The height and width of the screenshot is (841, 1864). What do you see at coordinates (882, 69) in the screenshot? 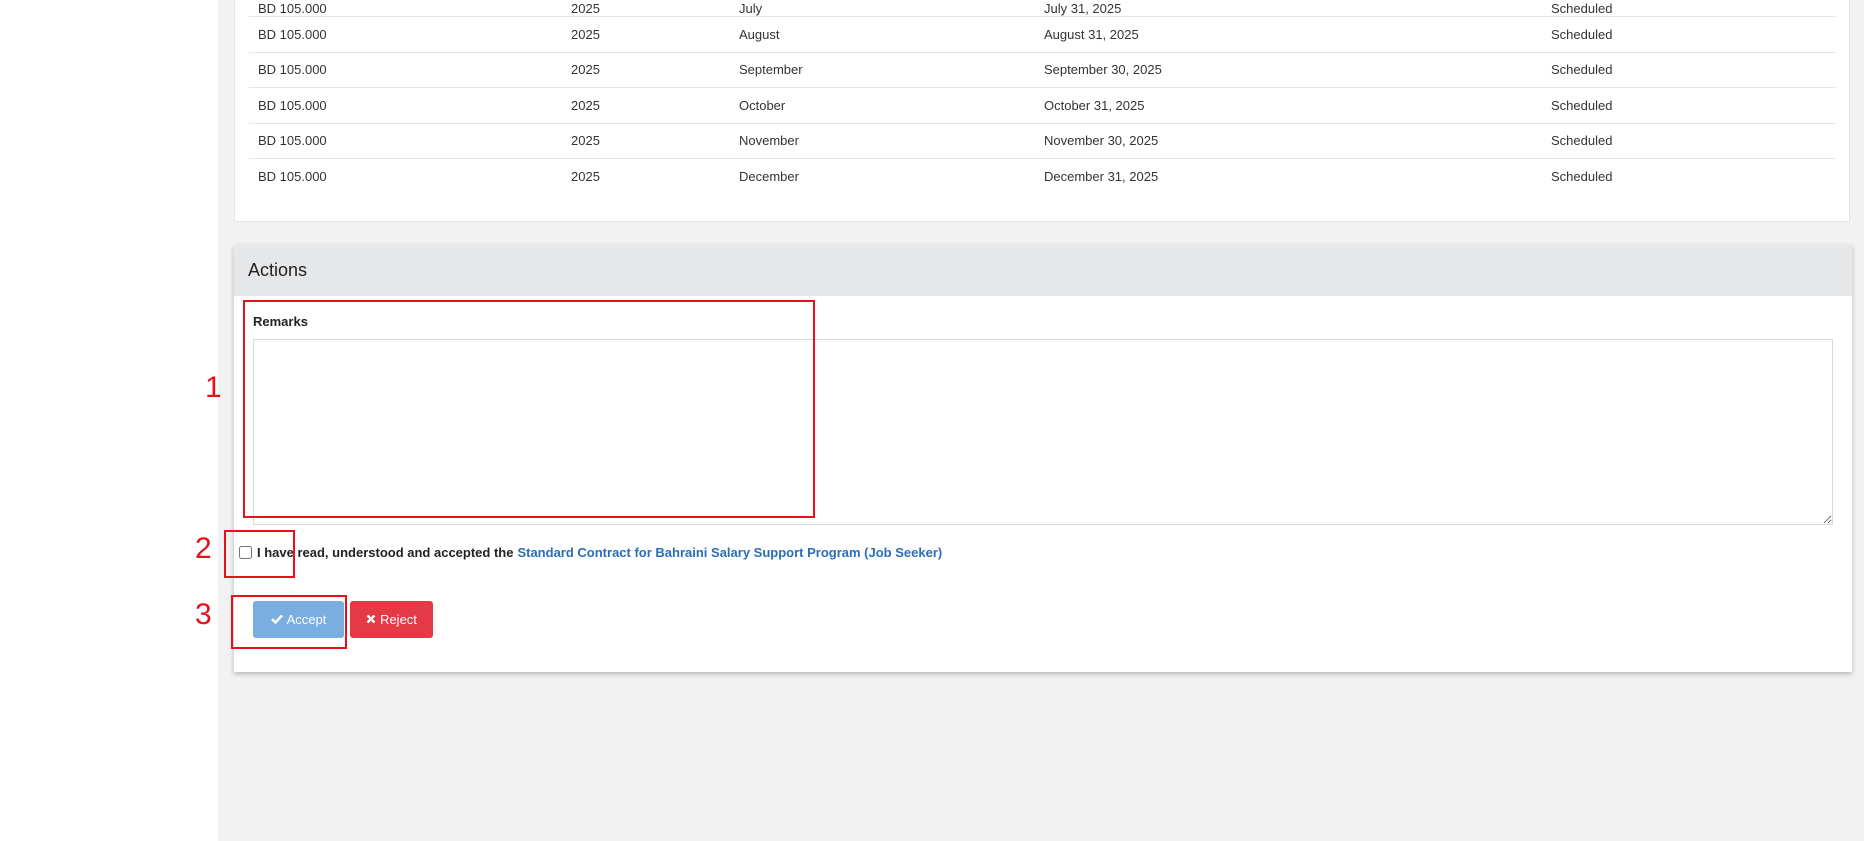
I see `month-cell: September` at bounding box center [882, 69].